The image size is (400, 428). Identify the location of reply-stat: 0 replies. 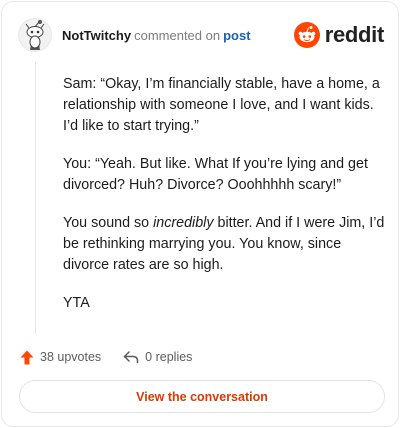
(157, 357).